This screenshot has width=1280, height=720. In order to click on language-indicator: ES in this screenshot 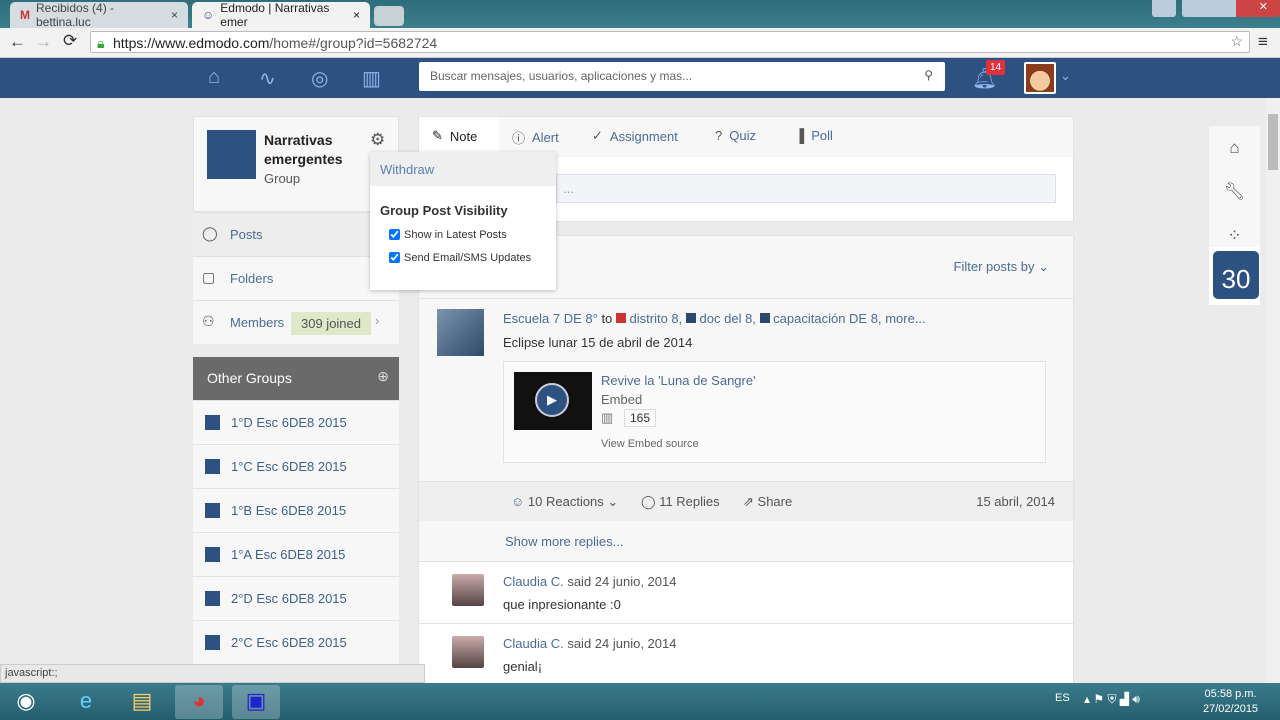, I will do `click(1062, 698)`.